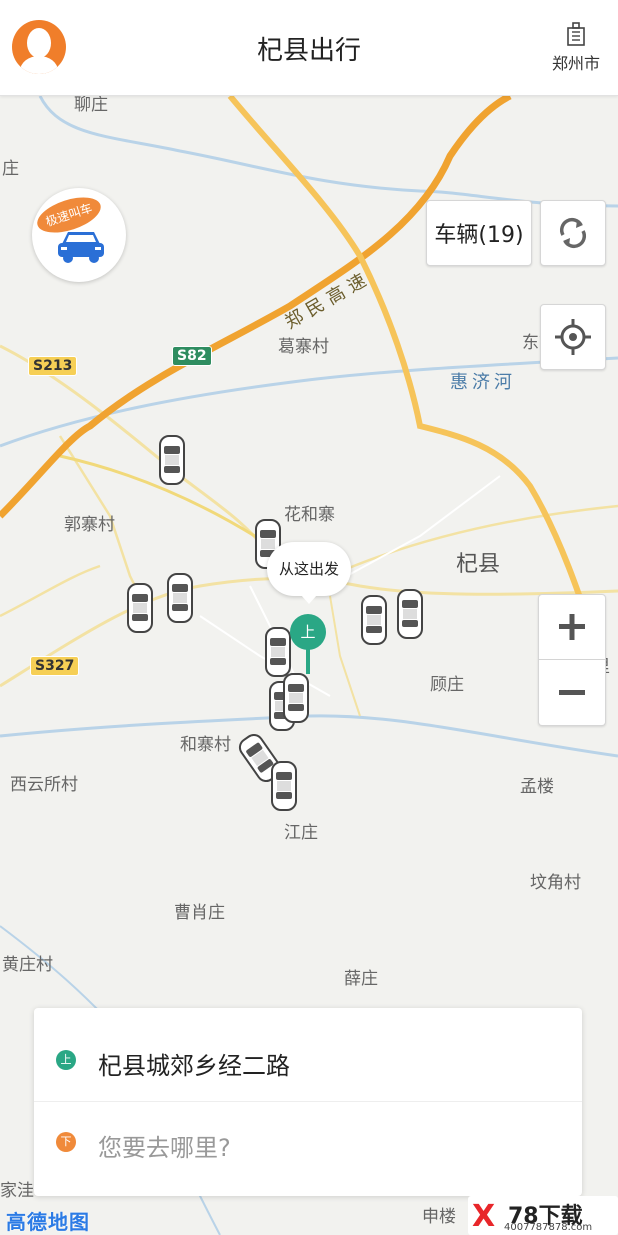  I want to click on road-shield: S82, so click(192, 356).